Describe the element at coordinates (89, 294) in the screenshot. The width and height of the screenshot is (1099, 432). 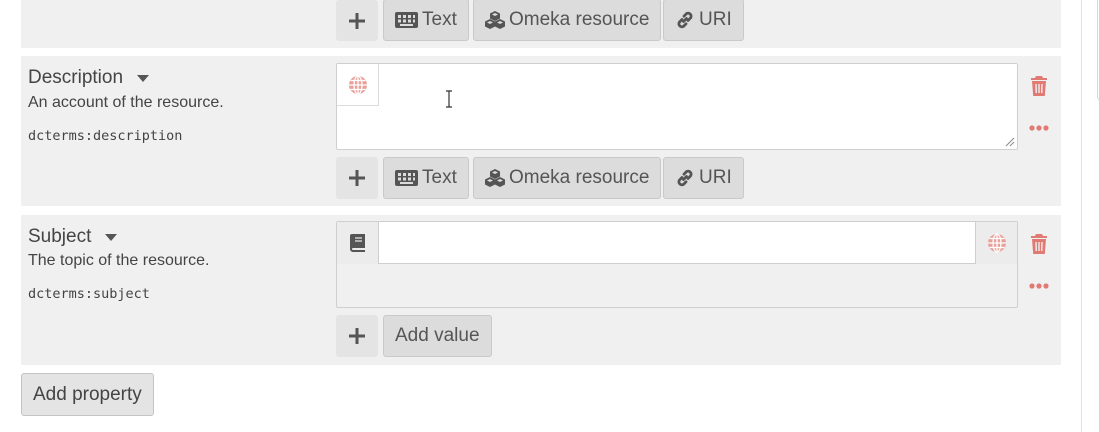
I see `subject-term: dcterms:subject` at that location.